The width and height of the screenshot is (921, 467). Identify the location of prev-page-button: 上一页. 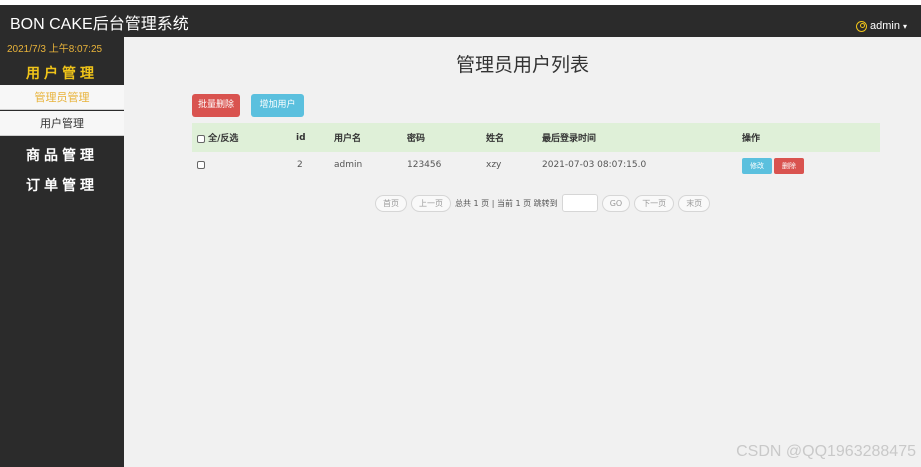
(431, 203).